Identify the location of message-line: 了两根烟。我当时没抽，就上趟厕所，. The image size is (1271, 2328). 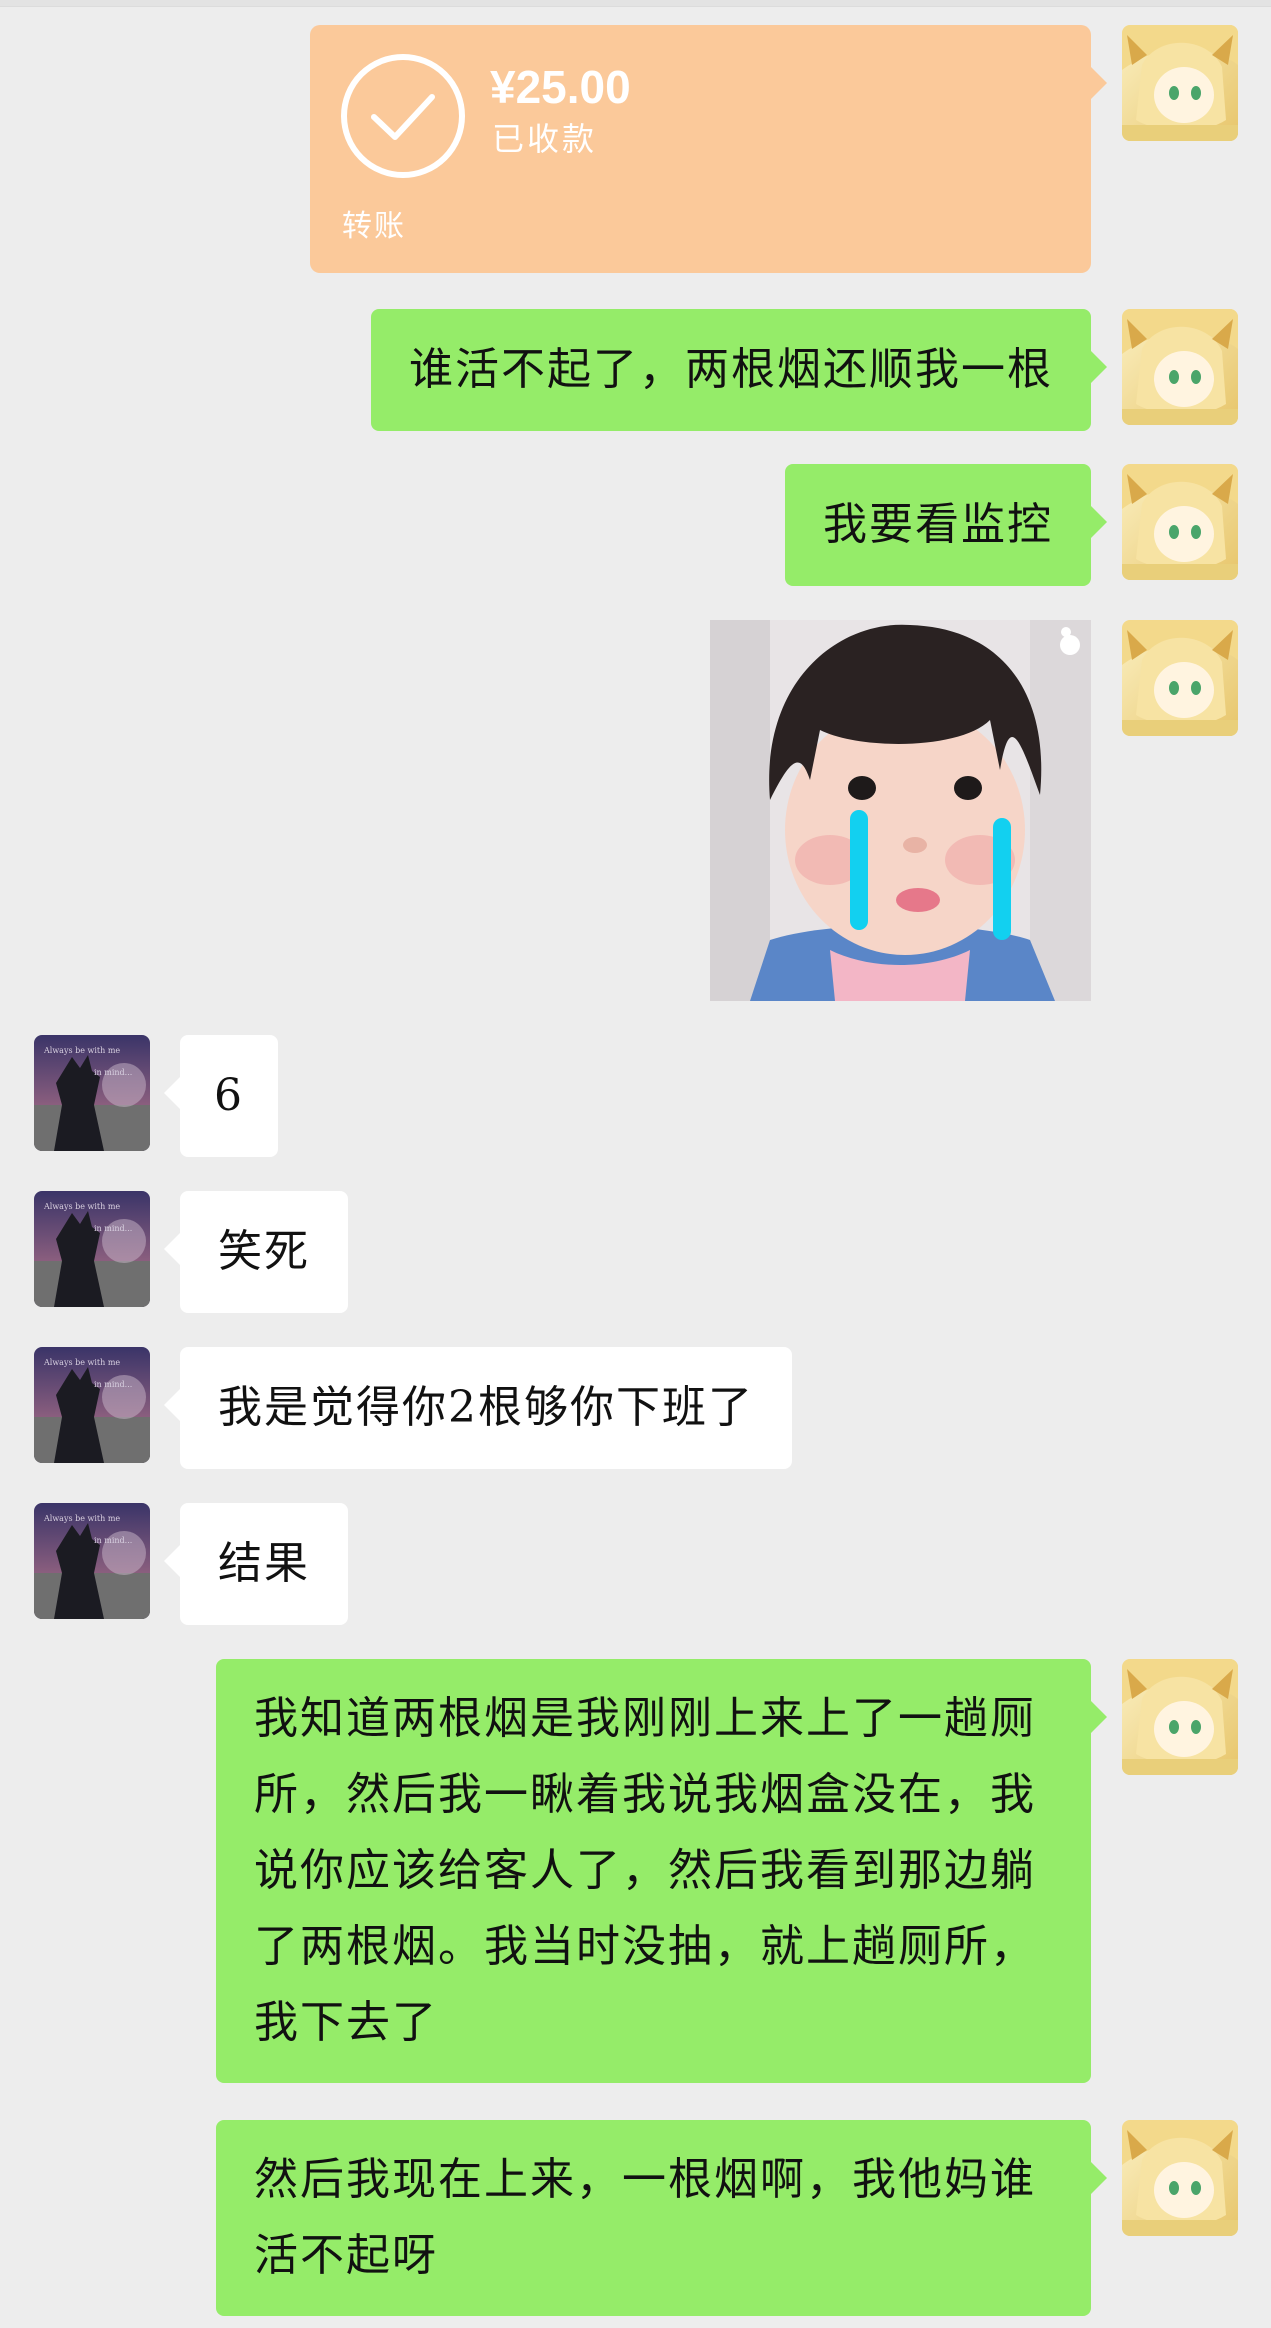
(645, 1946).